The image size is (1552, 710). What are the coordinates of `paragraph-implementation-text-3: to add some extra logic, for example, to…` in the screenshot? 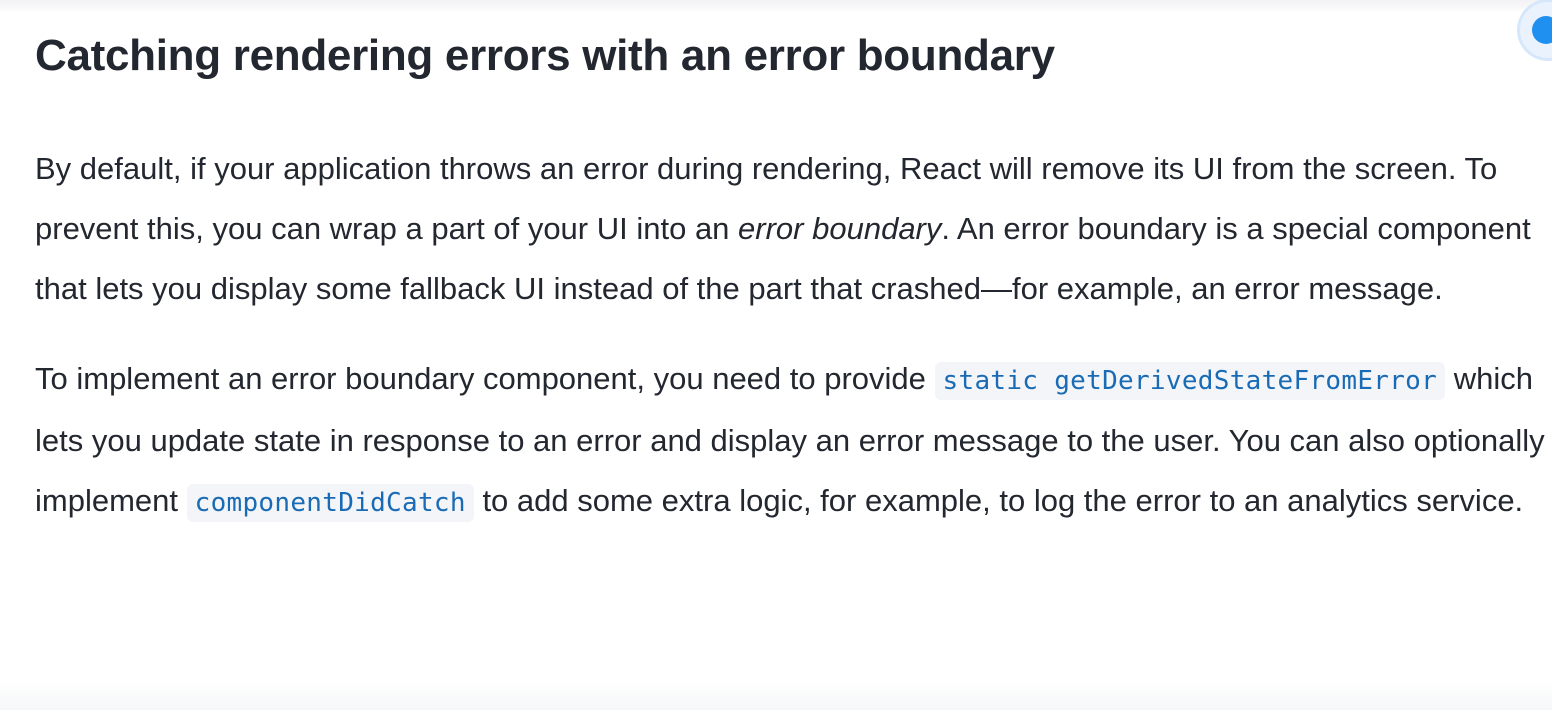 It's located at (998, 500).